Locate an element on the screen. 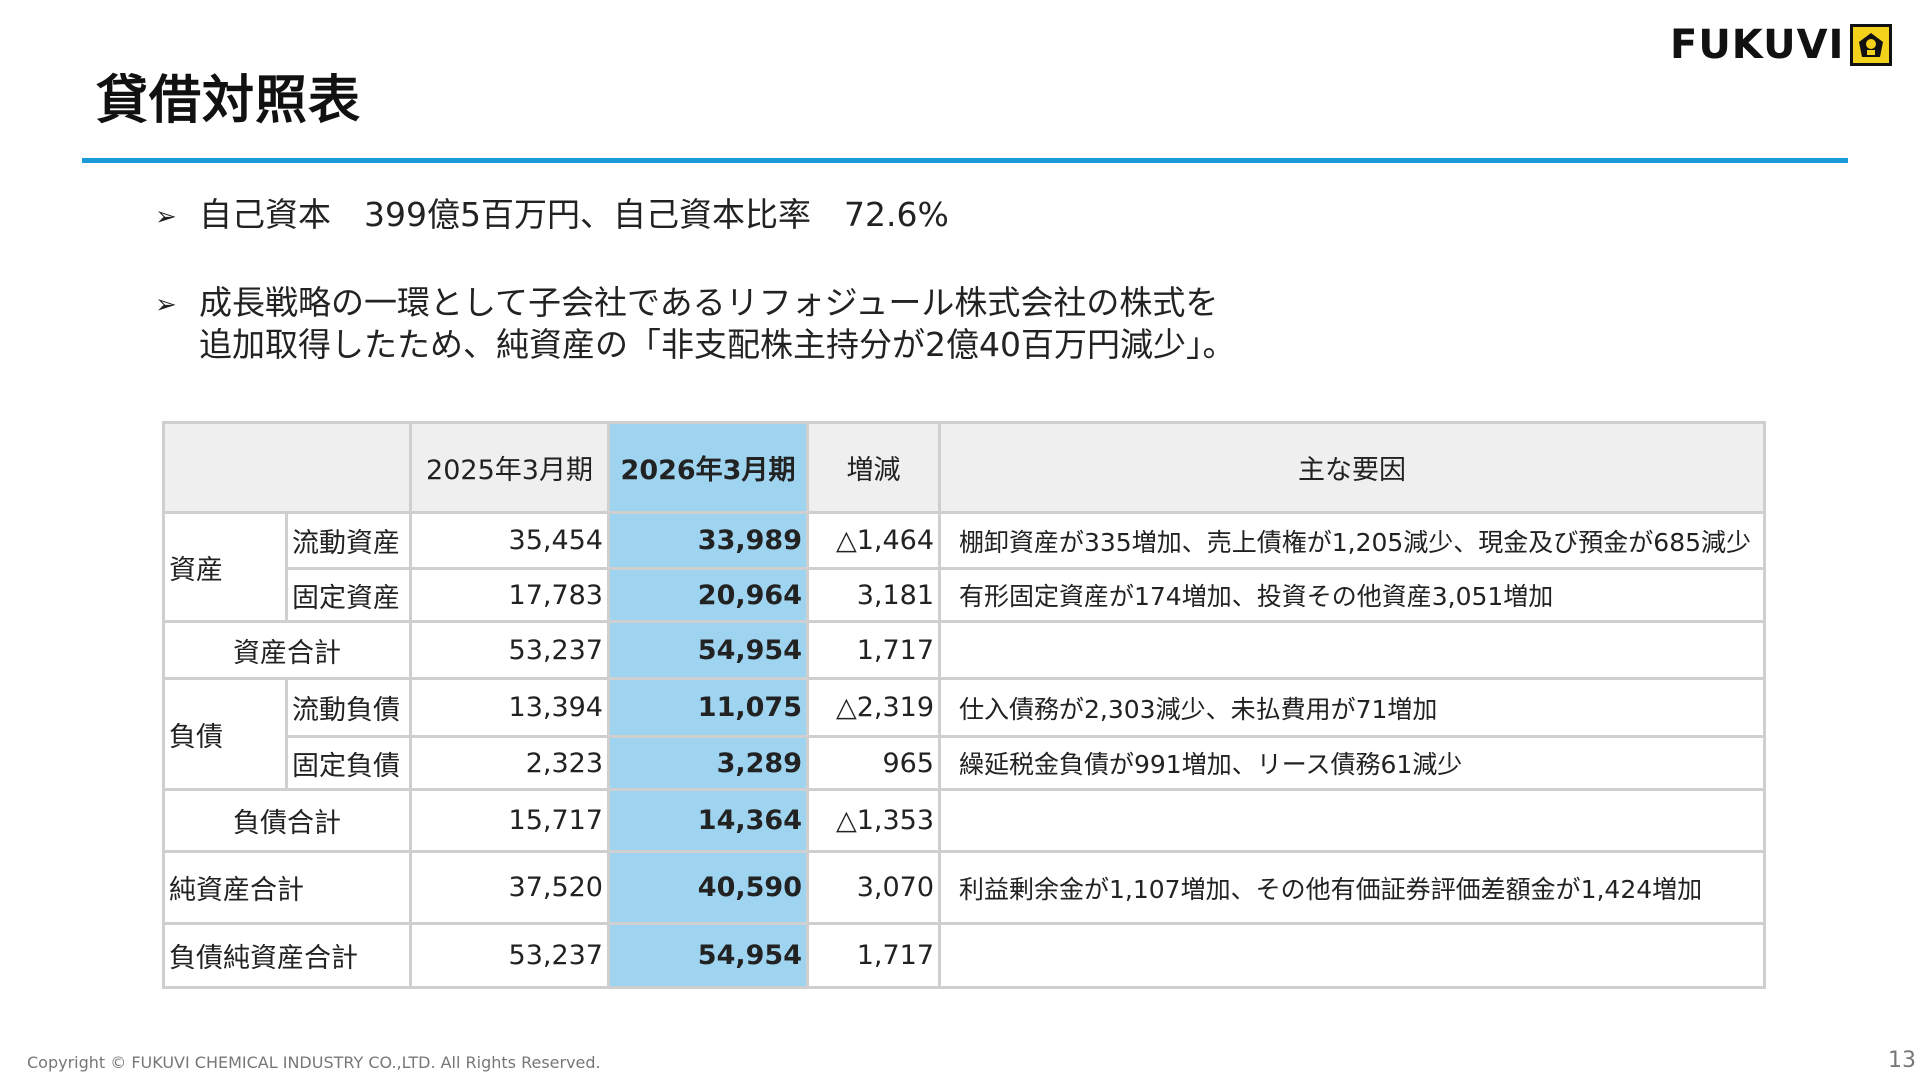 Image resolution: width=1920 pixels, height=1080 pixels. change-value: △1,464 is located at coordinates (873, 540).